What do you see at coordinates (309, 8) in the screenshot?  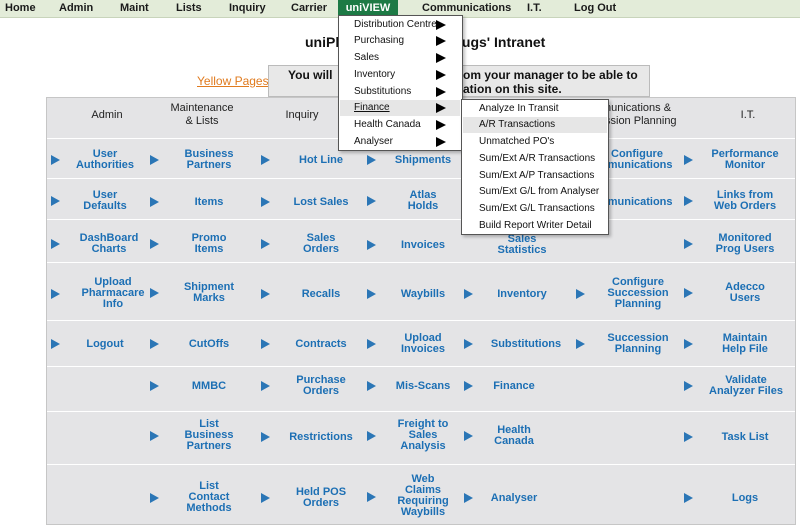 I see `nav-carrier: Carrier` at bounding box center [309, 8].